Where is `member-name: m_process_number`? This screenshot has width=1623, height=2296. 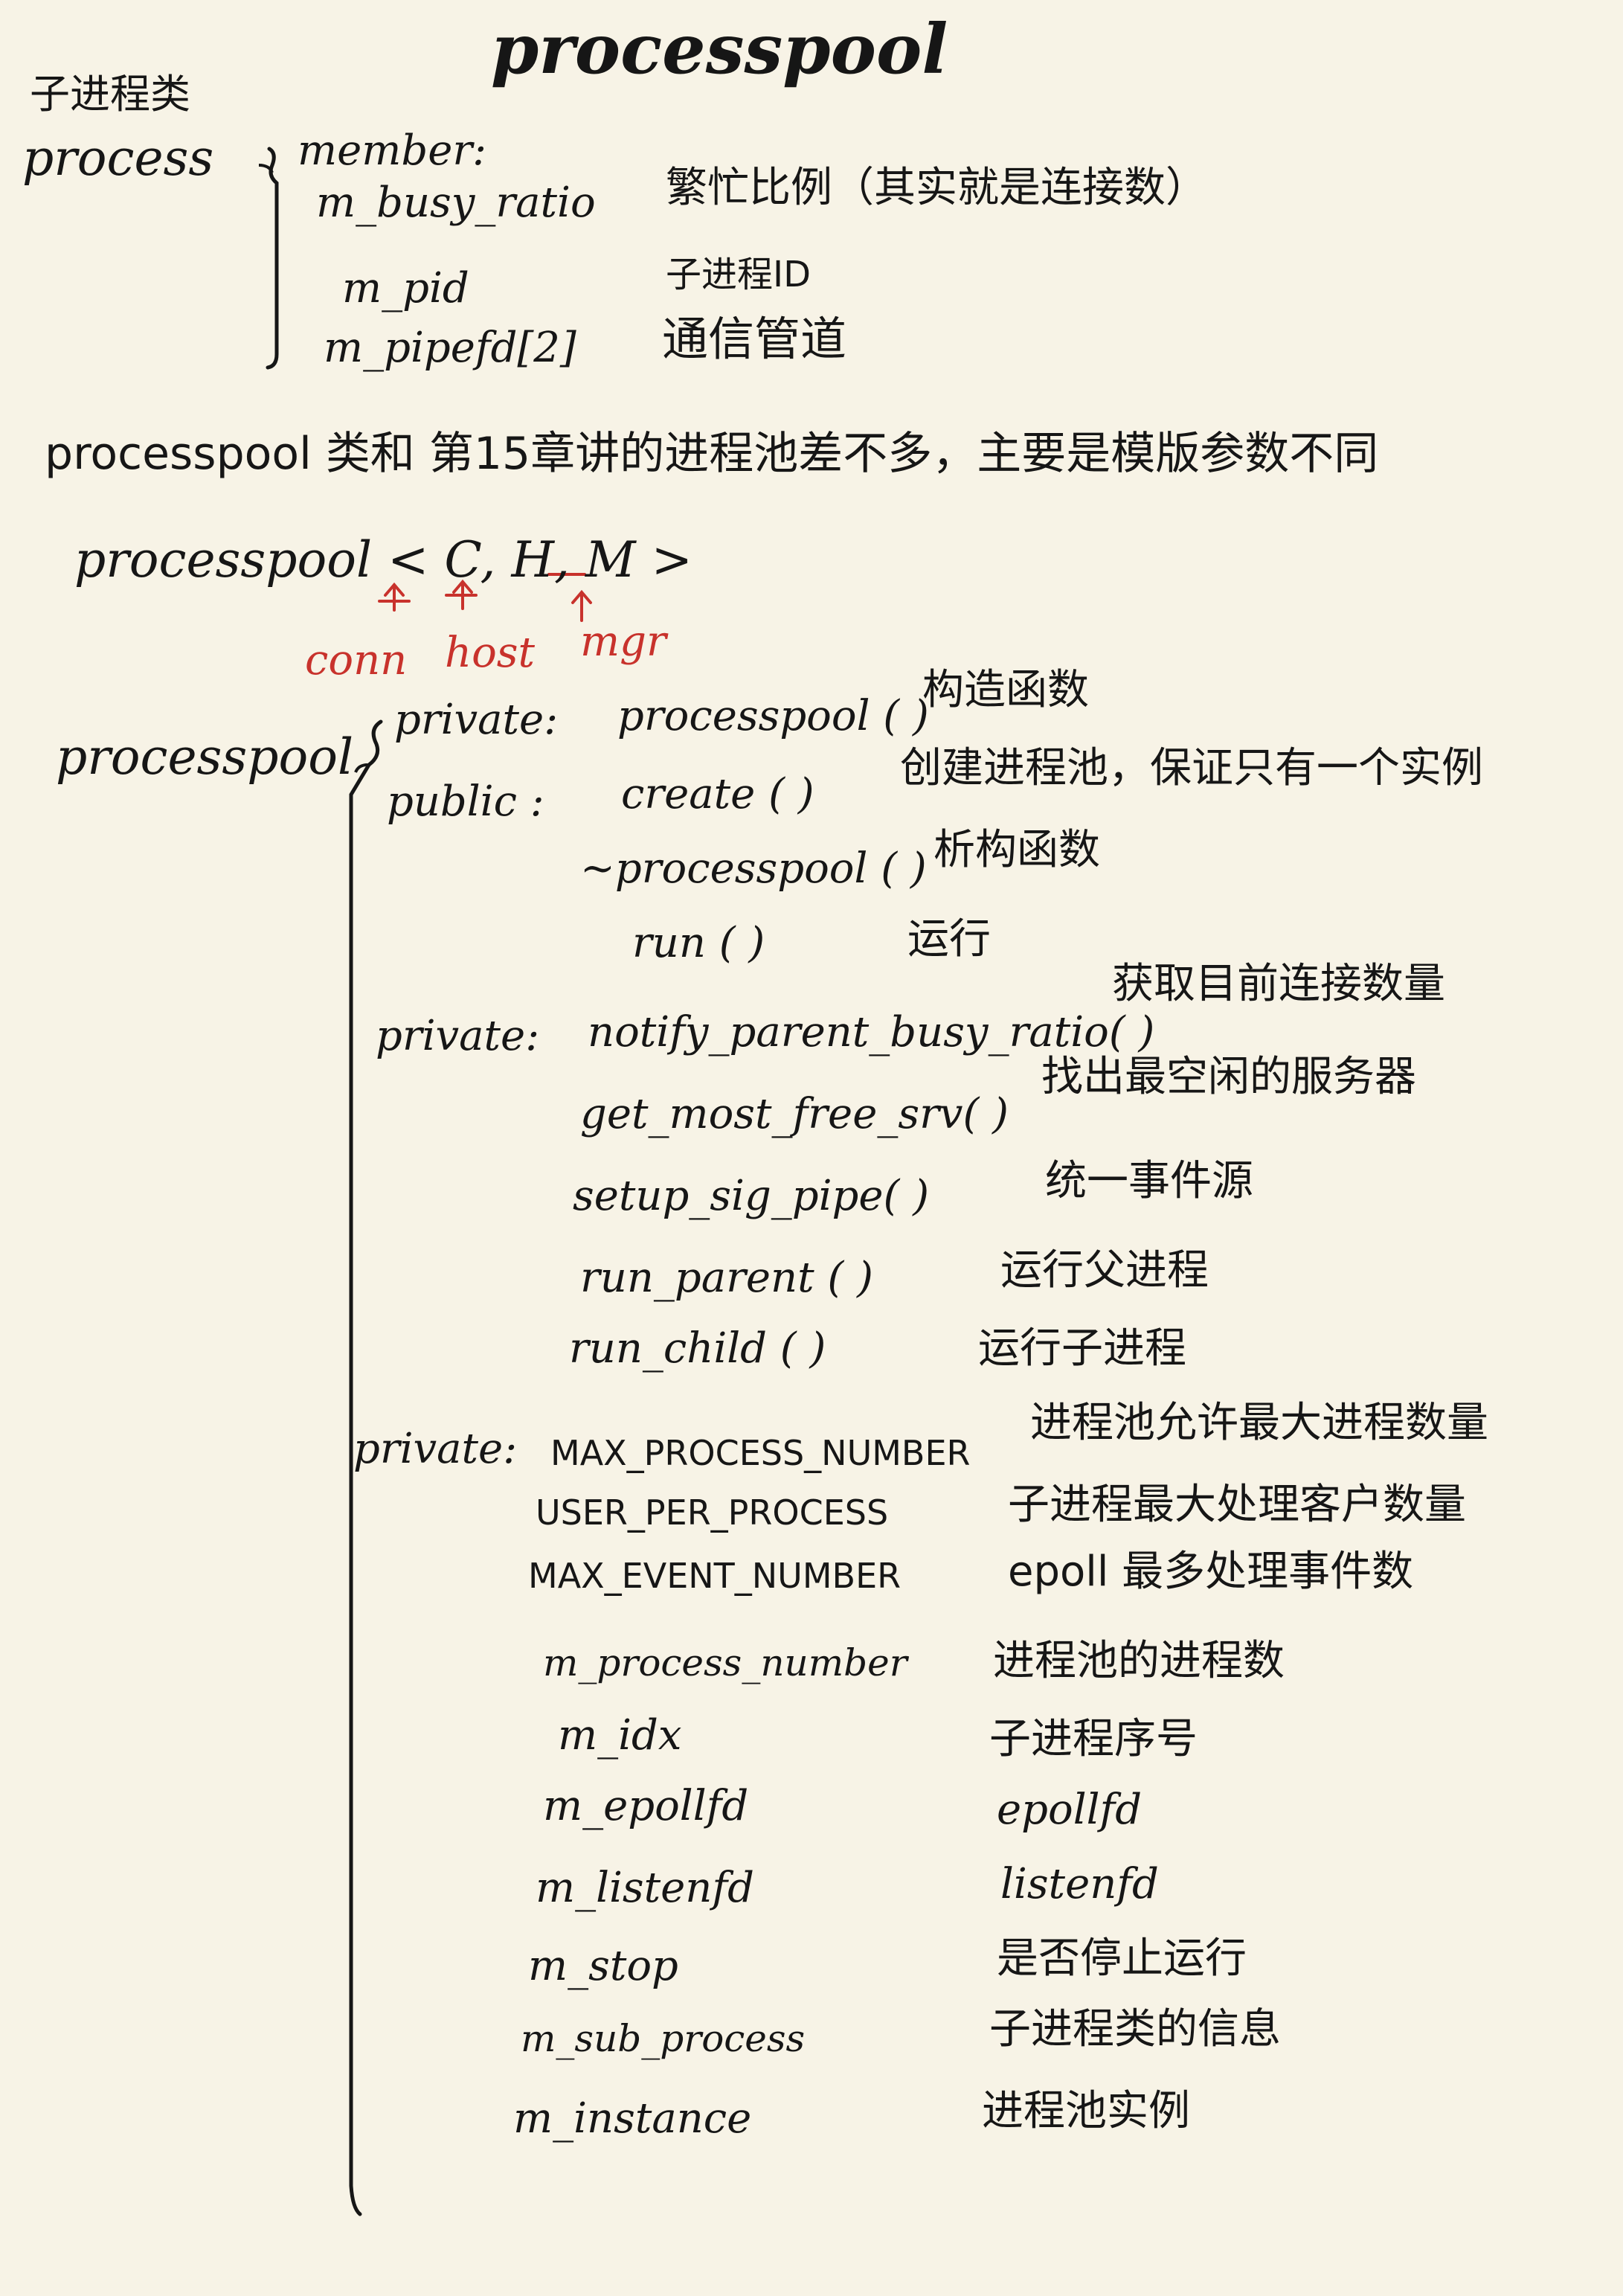
member-name: m_process_number is located at coordinates (725, 1662).